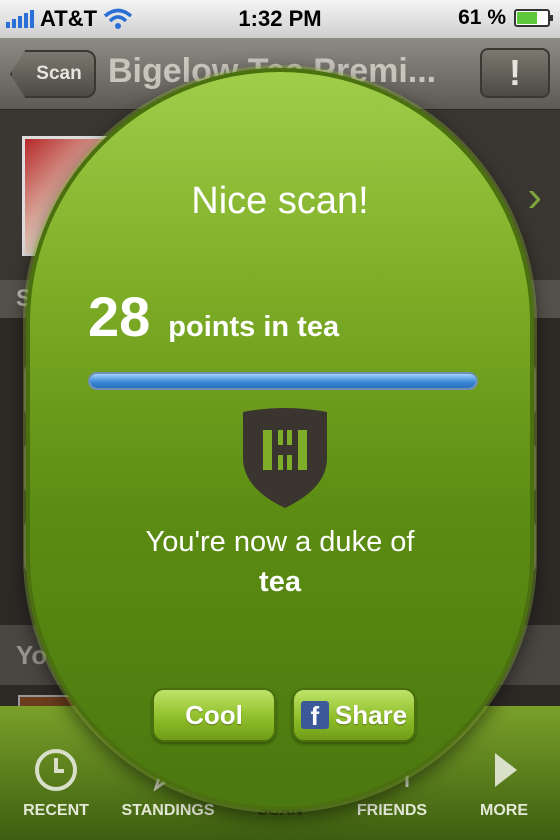 This screenshot has height=840, width=560. What do you see at coordinates (371, 714) in the screenshot?
I see `share-label: Share` at bounding box center [371, 714].